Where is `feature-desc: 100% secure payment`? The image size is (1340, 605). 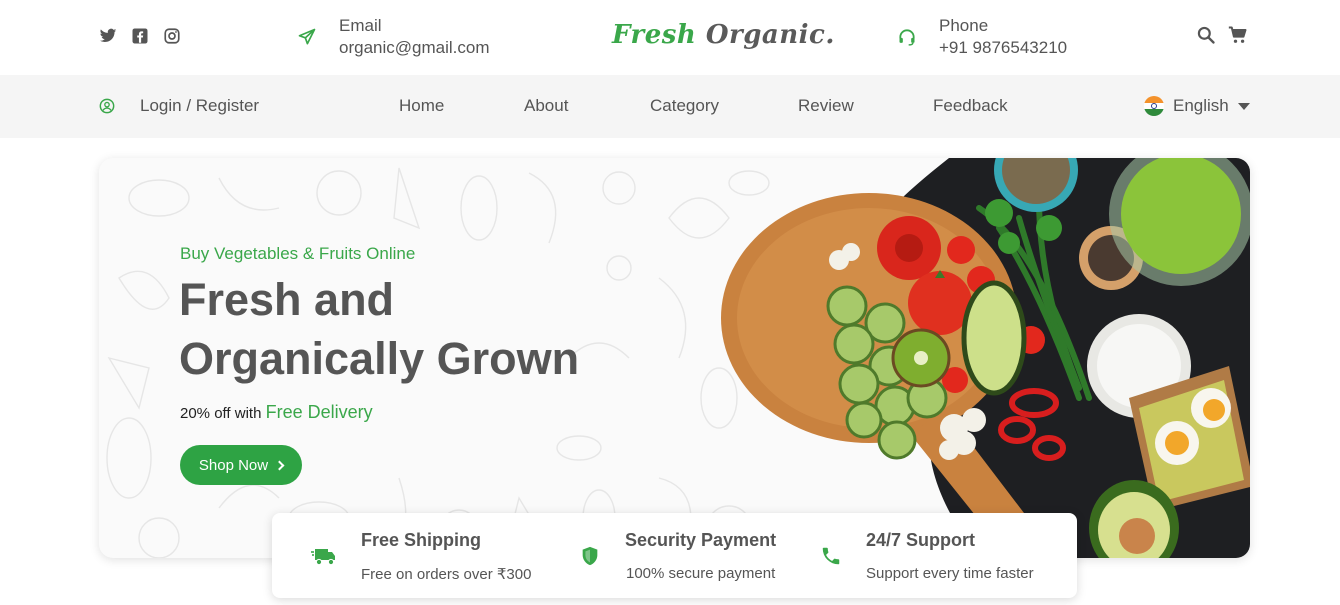 feature-desc: 100% secure payment is located at coordinates (701, 573).